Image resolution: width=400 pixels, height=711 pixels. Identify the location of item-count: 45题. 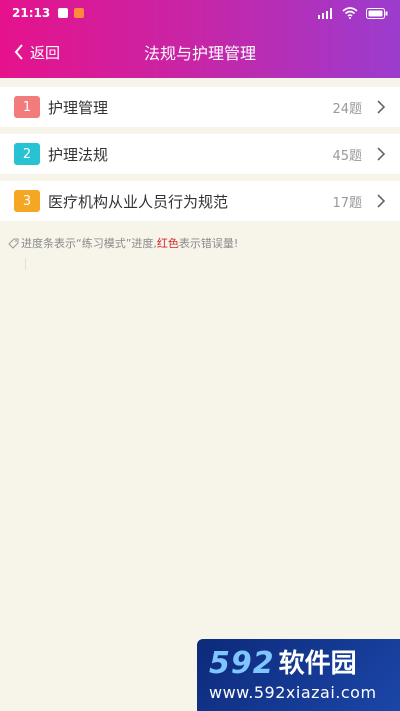
(347, 156).